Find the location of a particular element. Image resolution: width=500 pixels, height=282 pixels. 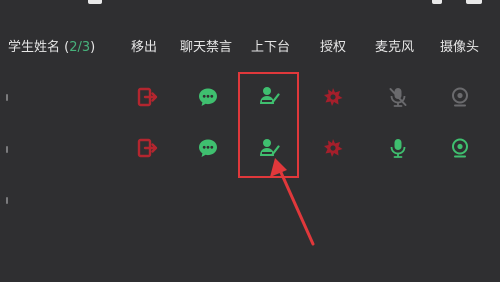

microphone-header: 麦克风 is located at coordinates (395, 47).